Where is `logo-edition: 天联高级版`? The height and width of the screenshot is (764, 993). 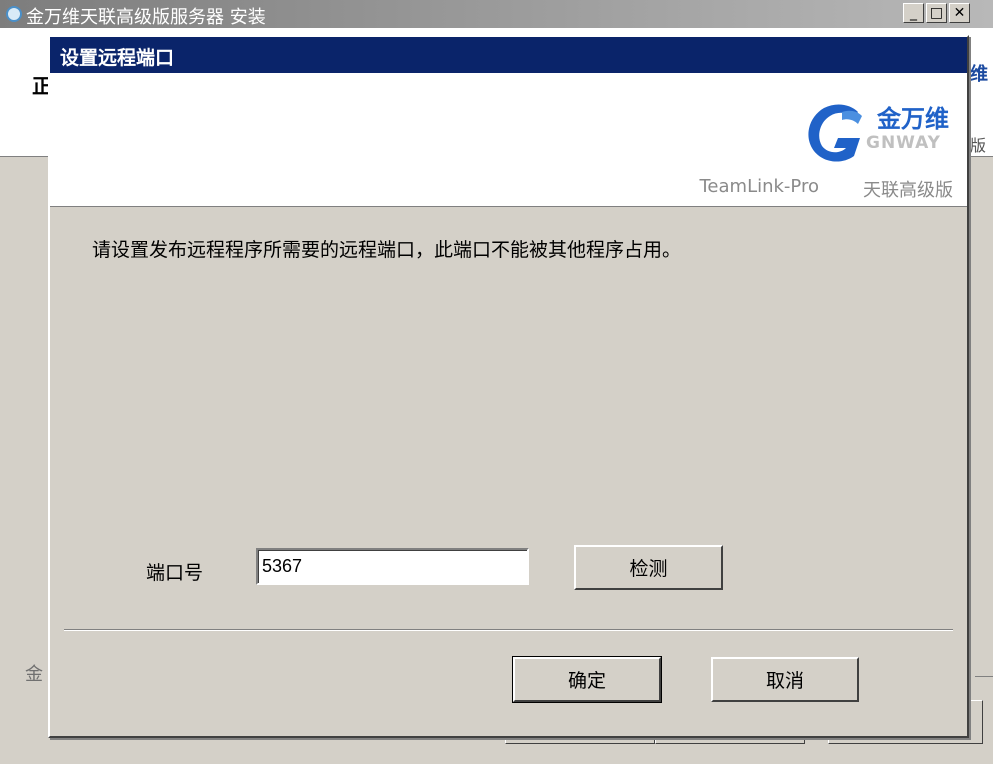
logo-edition: 天联高级版 is located at coordinates (908, 190).